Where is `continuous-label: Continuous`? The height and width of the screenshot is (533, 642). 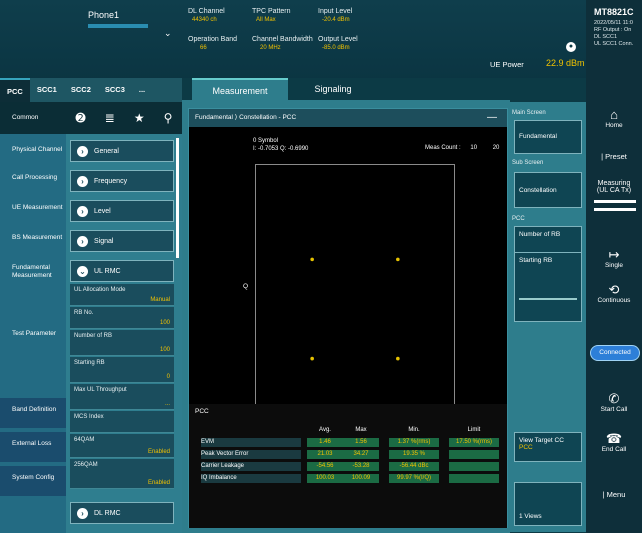 continuous-label: Continuous is located at coordinates (614, 300).